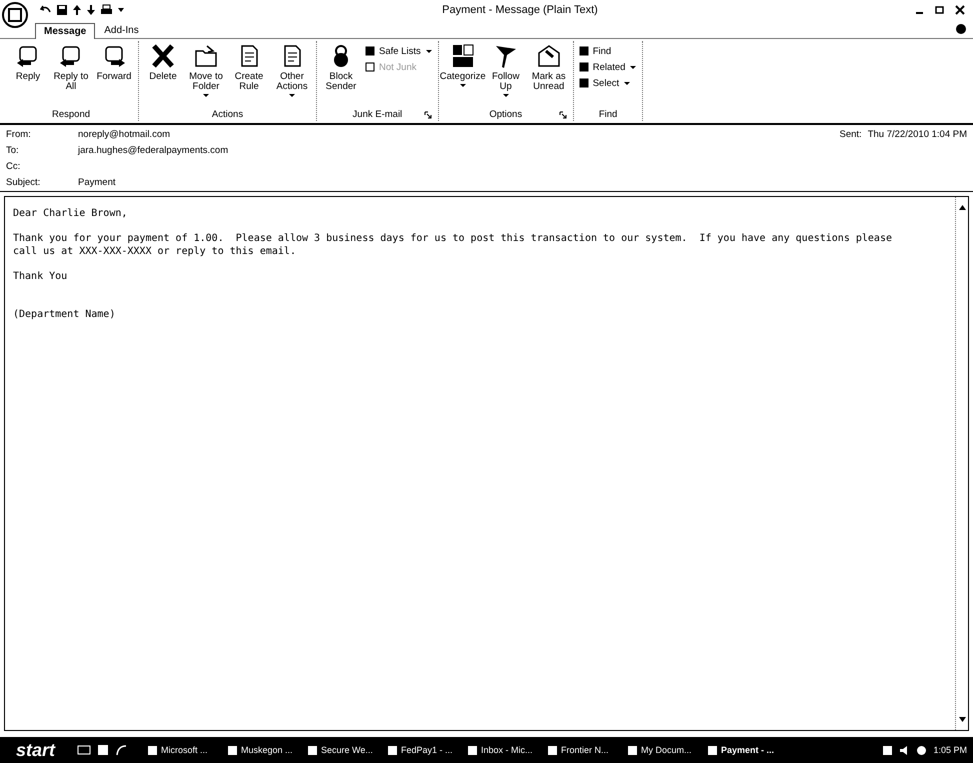  I want to click on ribbon-tab: Message, so click(65, 31).